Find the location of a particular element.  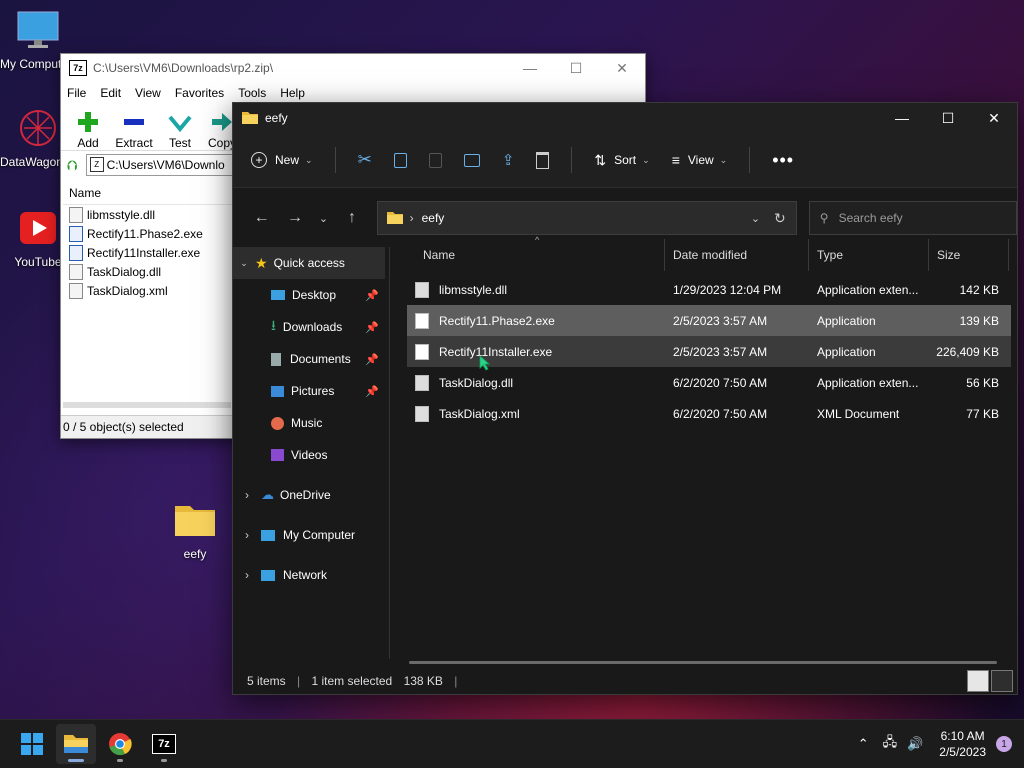

plus-icon is located at coordinates (88, 122).